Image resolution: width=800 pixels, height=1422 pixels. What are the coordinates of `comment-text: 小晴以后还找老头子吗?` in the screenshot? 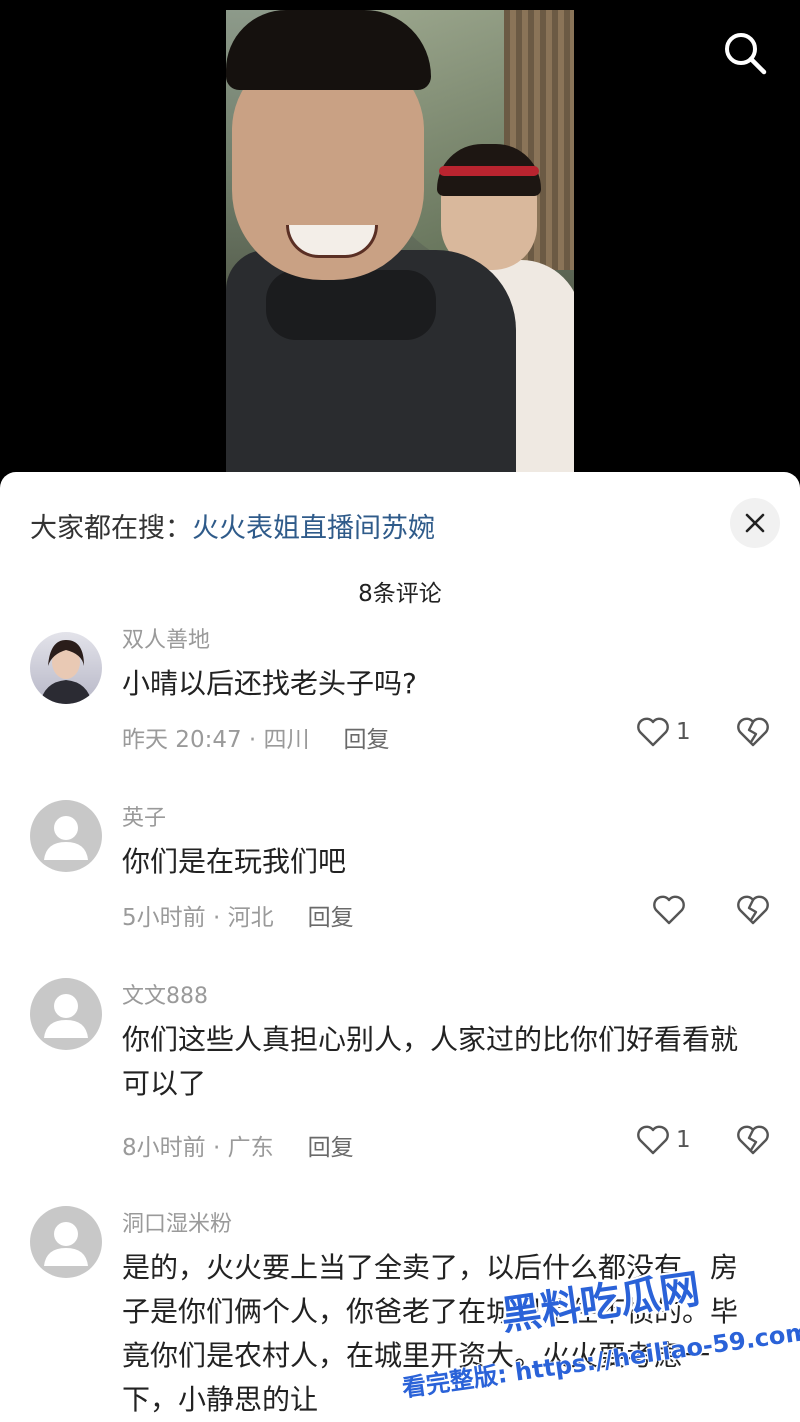 It's located at (269, 683).